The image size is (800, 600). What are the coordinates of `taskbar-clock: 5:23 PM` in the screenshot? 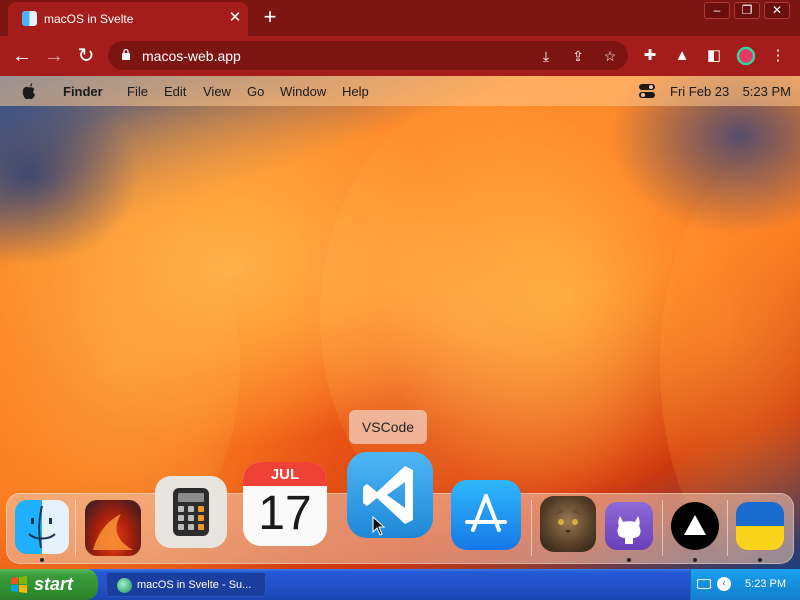 It's located at (765, 584).